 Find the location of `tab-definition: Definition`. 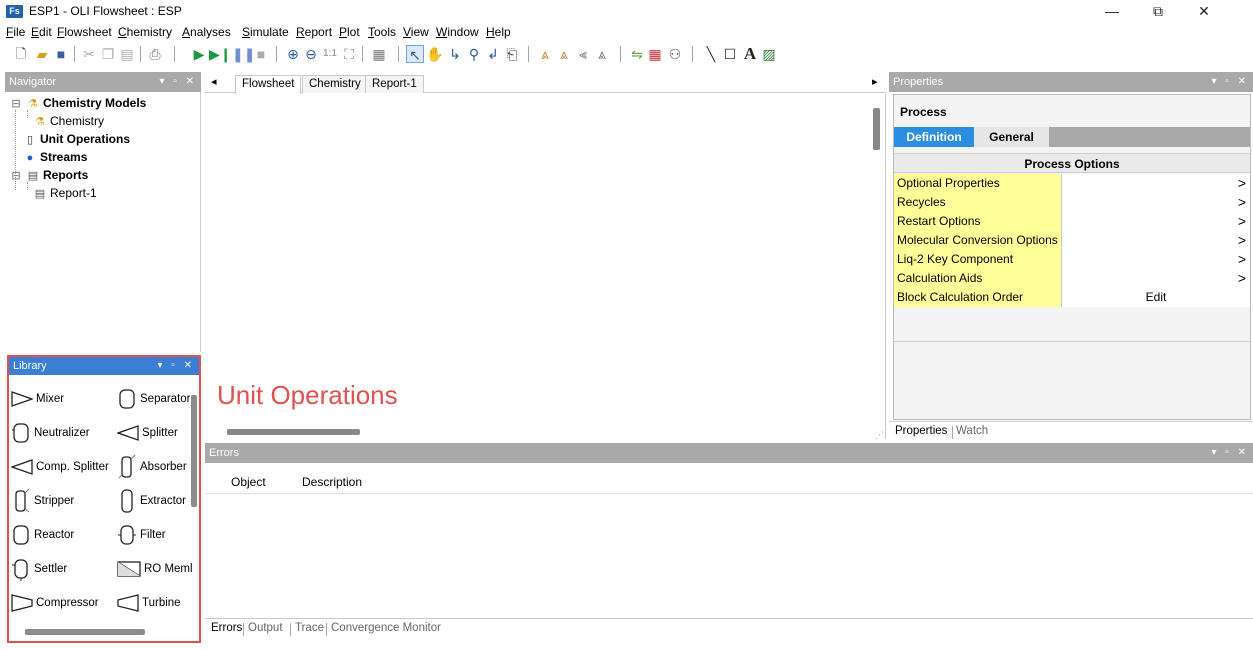

tab-definition: Definition is located at coordinates (934, 137).